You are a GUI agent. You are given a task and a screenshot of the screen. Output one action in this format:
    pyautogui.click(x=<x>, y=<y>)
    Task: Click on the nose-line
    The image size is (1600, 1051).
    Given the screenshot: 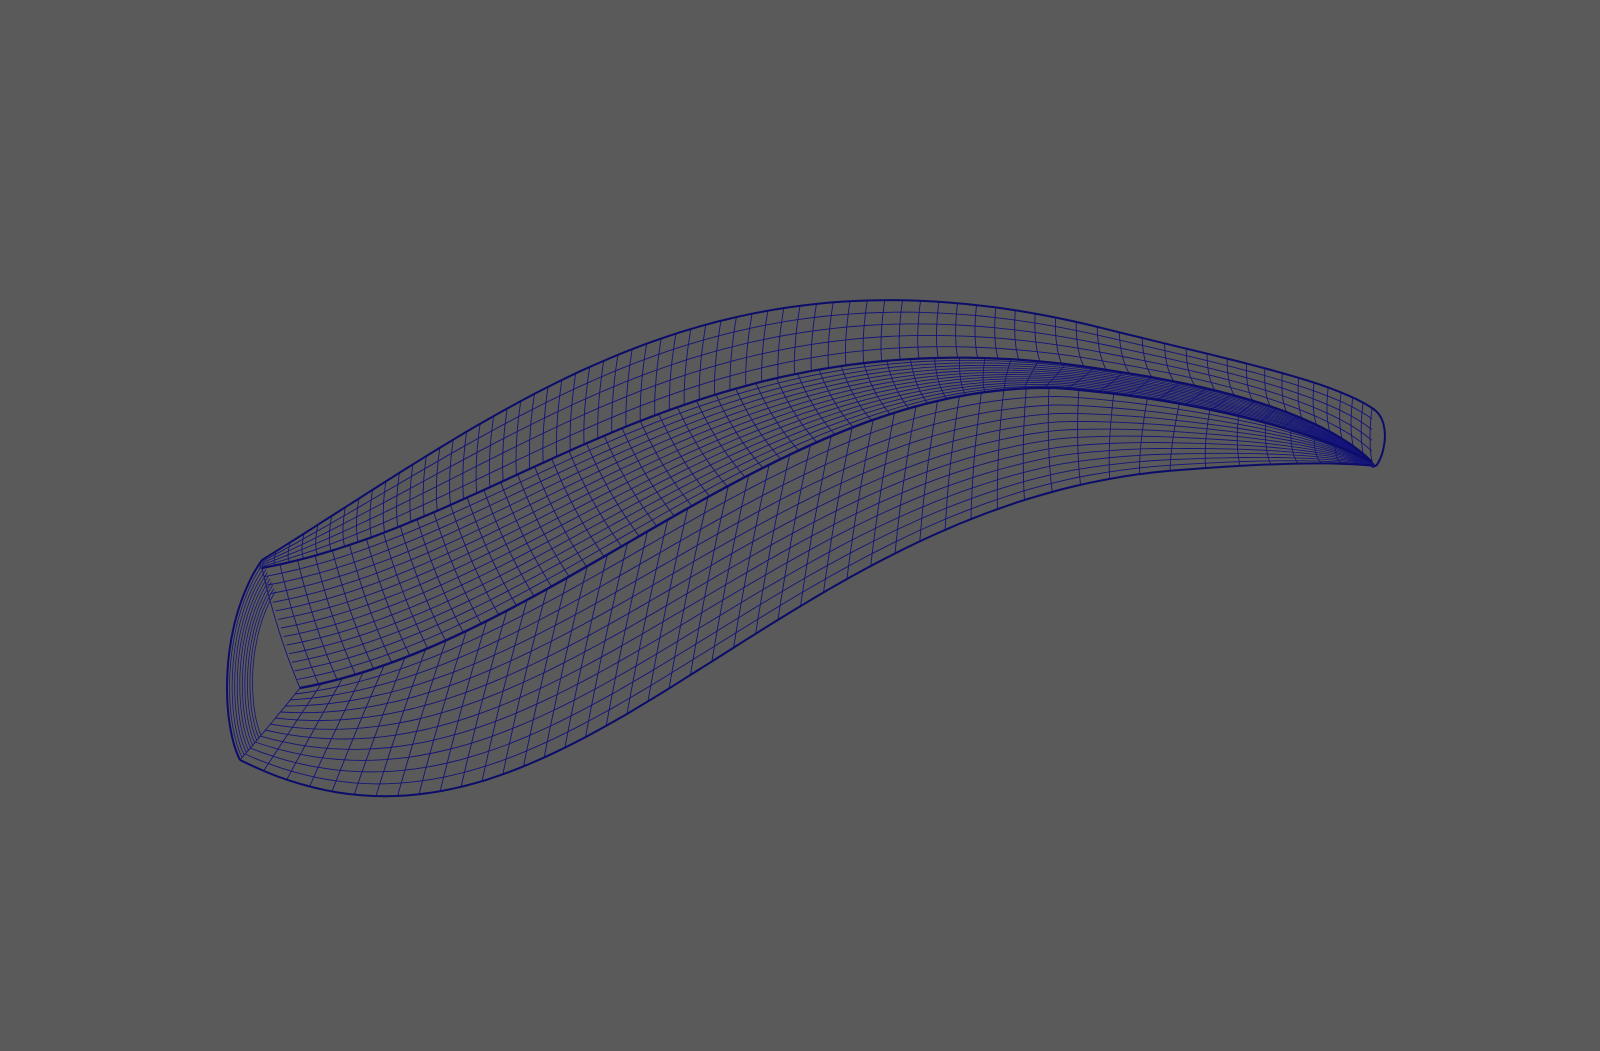 What is the action you would take?
    pyautogui.click(x=250, y=661)
    